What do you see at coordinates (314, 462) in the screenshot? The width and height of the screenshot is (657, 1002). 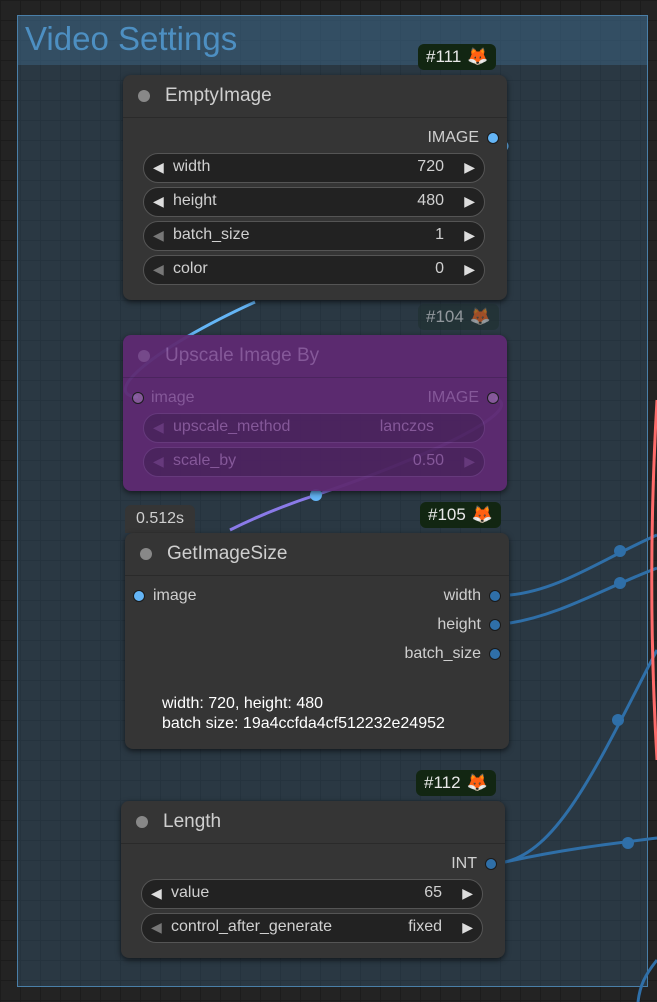 I see `widget-scale-by: ◀ scale_by 0.50 ▶` at bounding box center [314, 462].